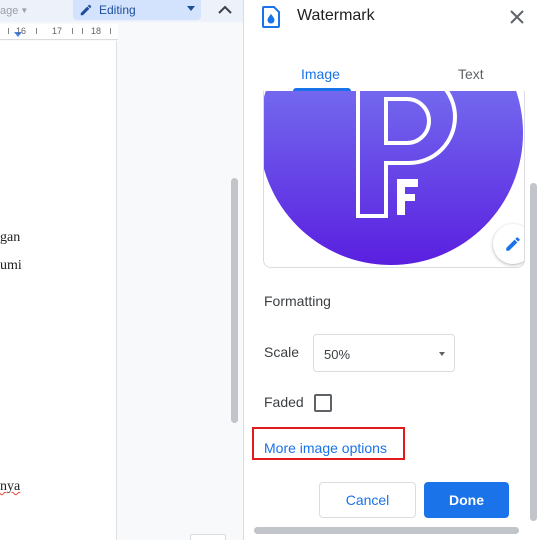 Image resolution: width=540 pixels, height=540 pixels. Describe the element at coordinates (282, 352) in the screenshot. I see `scale-label: Scale` at that location.